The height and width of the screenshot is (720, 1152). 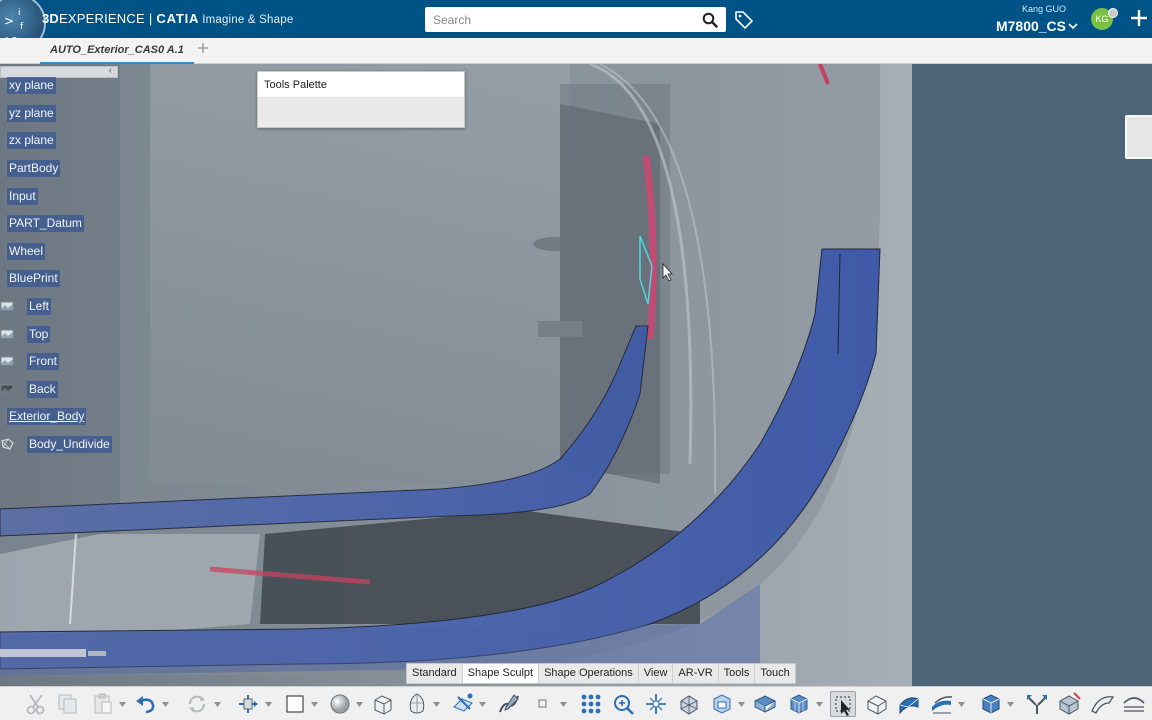 What do you see at coordinates (1102, 704) in the screenshot?
I see `trim-icon` at bounding box center [1102, 704].